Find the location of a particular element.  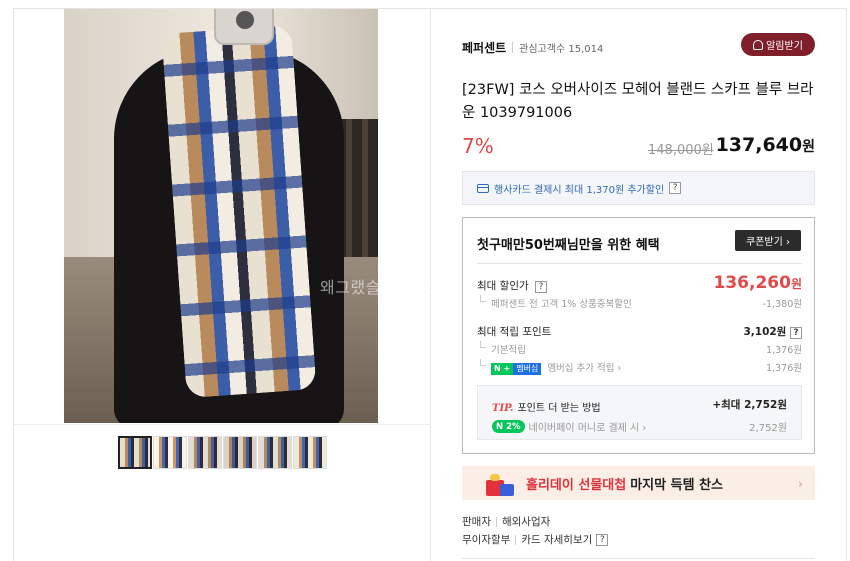

sale-price-unit: 원 is located at coordinates (808, 147).